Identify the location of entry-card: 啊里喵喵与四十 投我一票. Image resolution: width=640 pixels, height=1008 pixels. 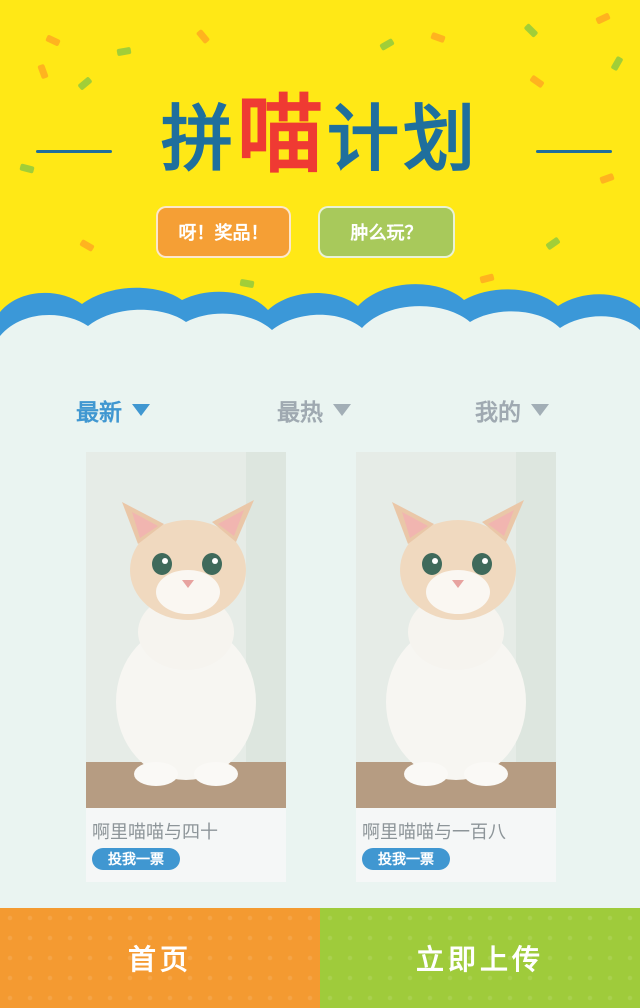
(186, 667).